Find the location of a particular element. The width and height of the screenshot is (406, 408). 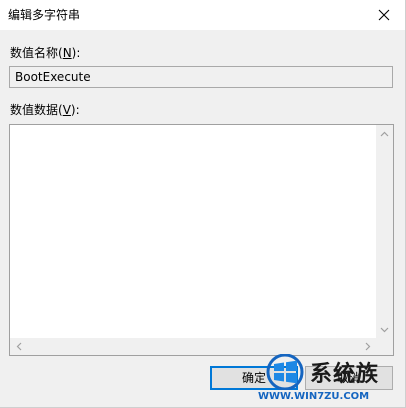

scroll-up-button is located at coordinates (384, 133).